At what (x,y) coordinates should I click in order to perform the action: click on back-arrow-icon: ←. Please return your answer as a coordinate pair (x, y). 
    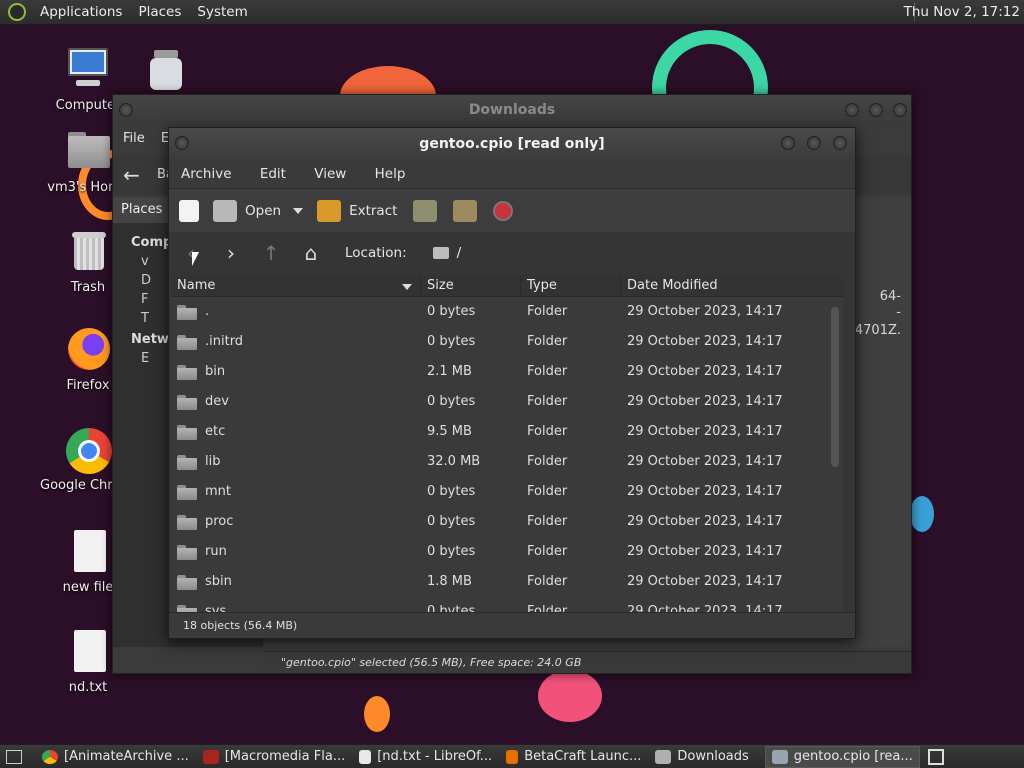
    Looking at the image, I should click on (131, 175).